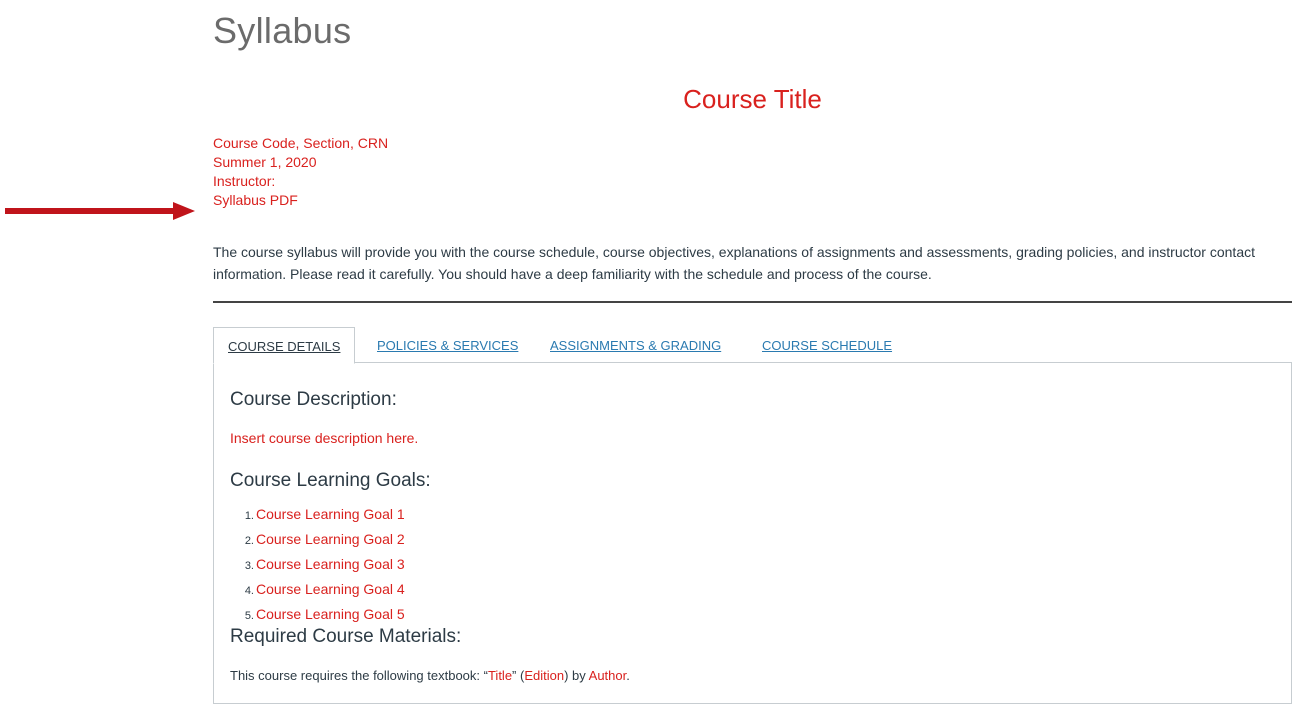 This screenshot has height=704, width=1309. I want to click on right-arrow-icon, so click(100, 211).